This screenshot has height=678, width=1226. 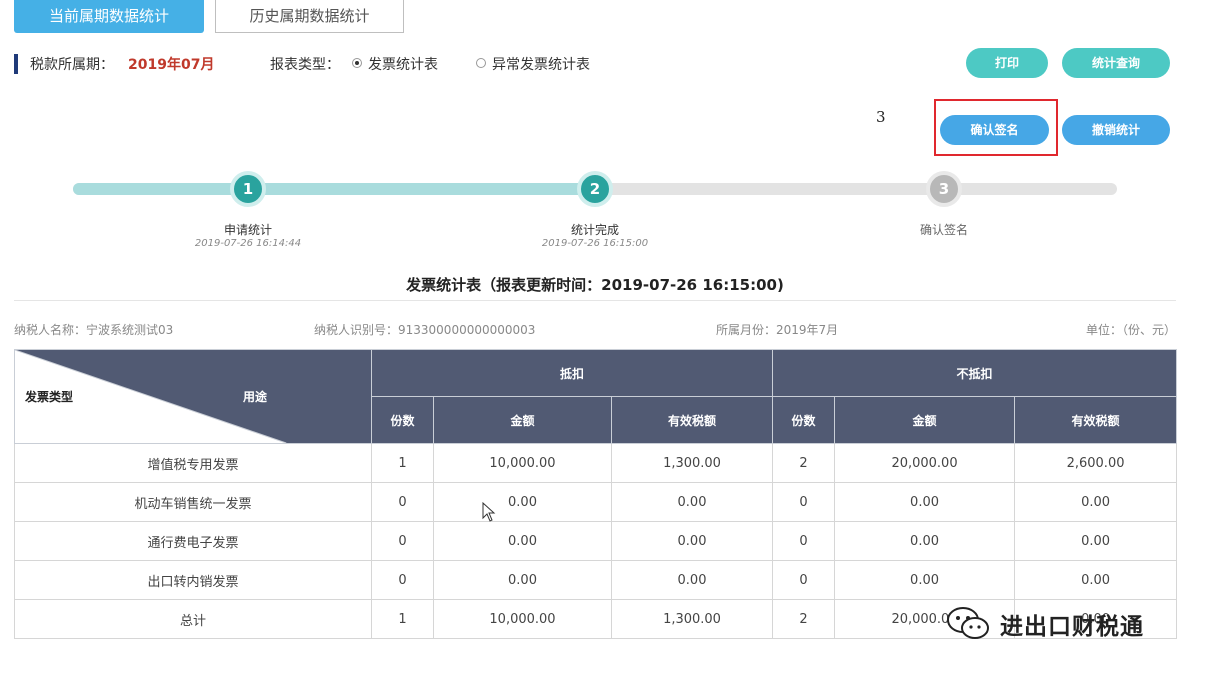 What do you see at coordinates (1096, 463) in the screenshot?
I see `cell: 2,600.00` at bounding box center [1096, 463].